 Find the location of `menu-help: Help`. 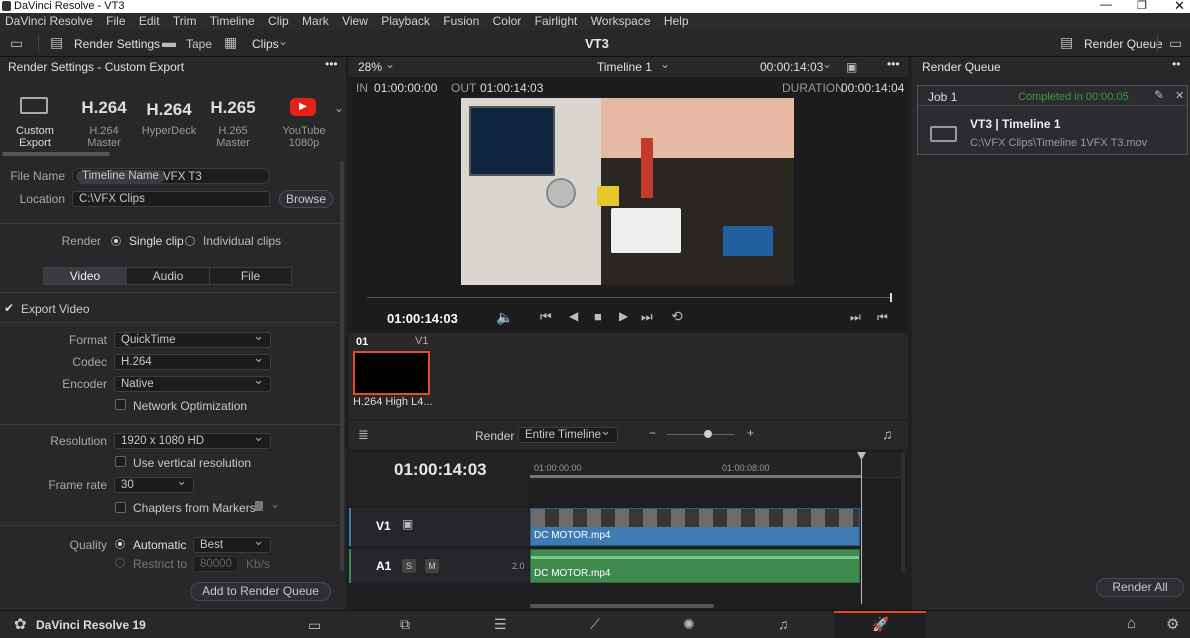

menu-help: Help is located at coordinates (676, 21).